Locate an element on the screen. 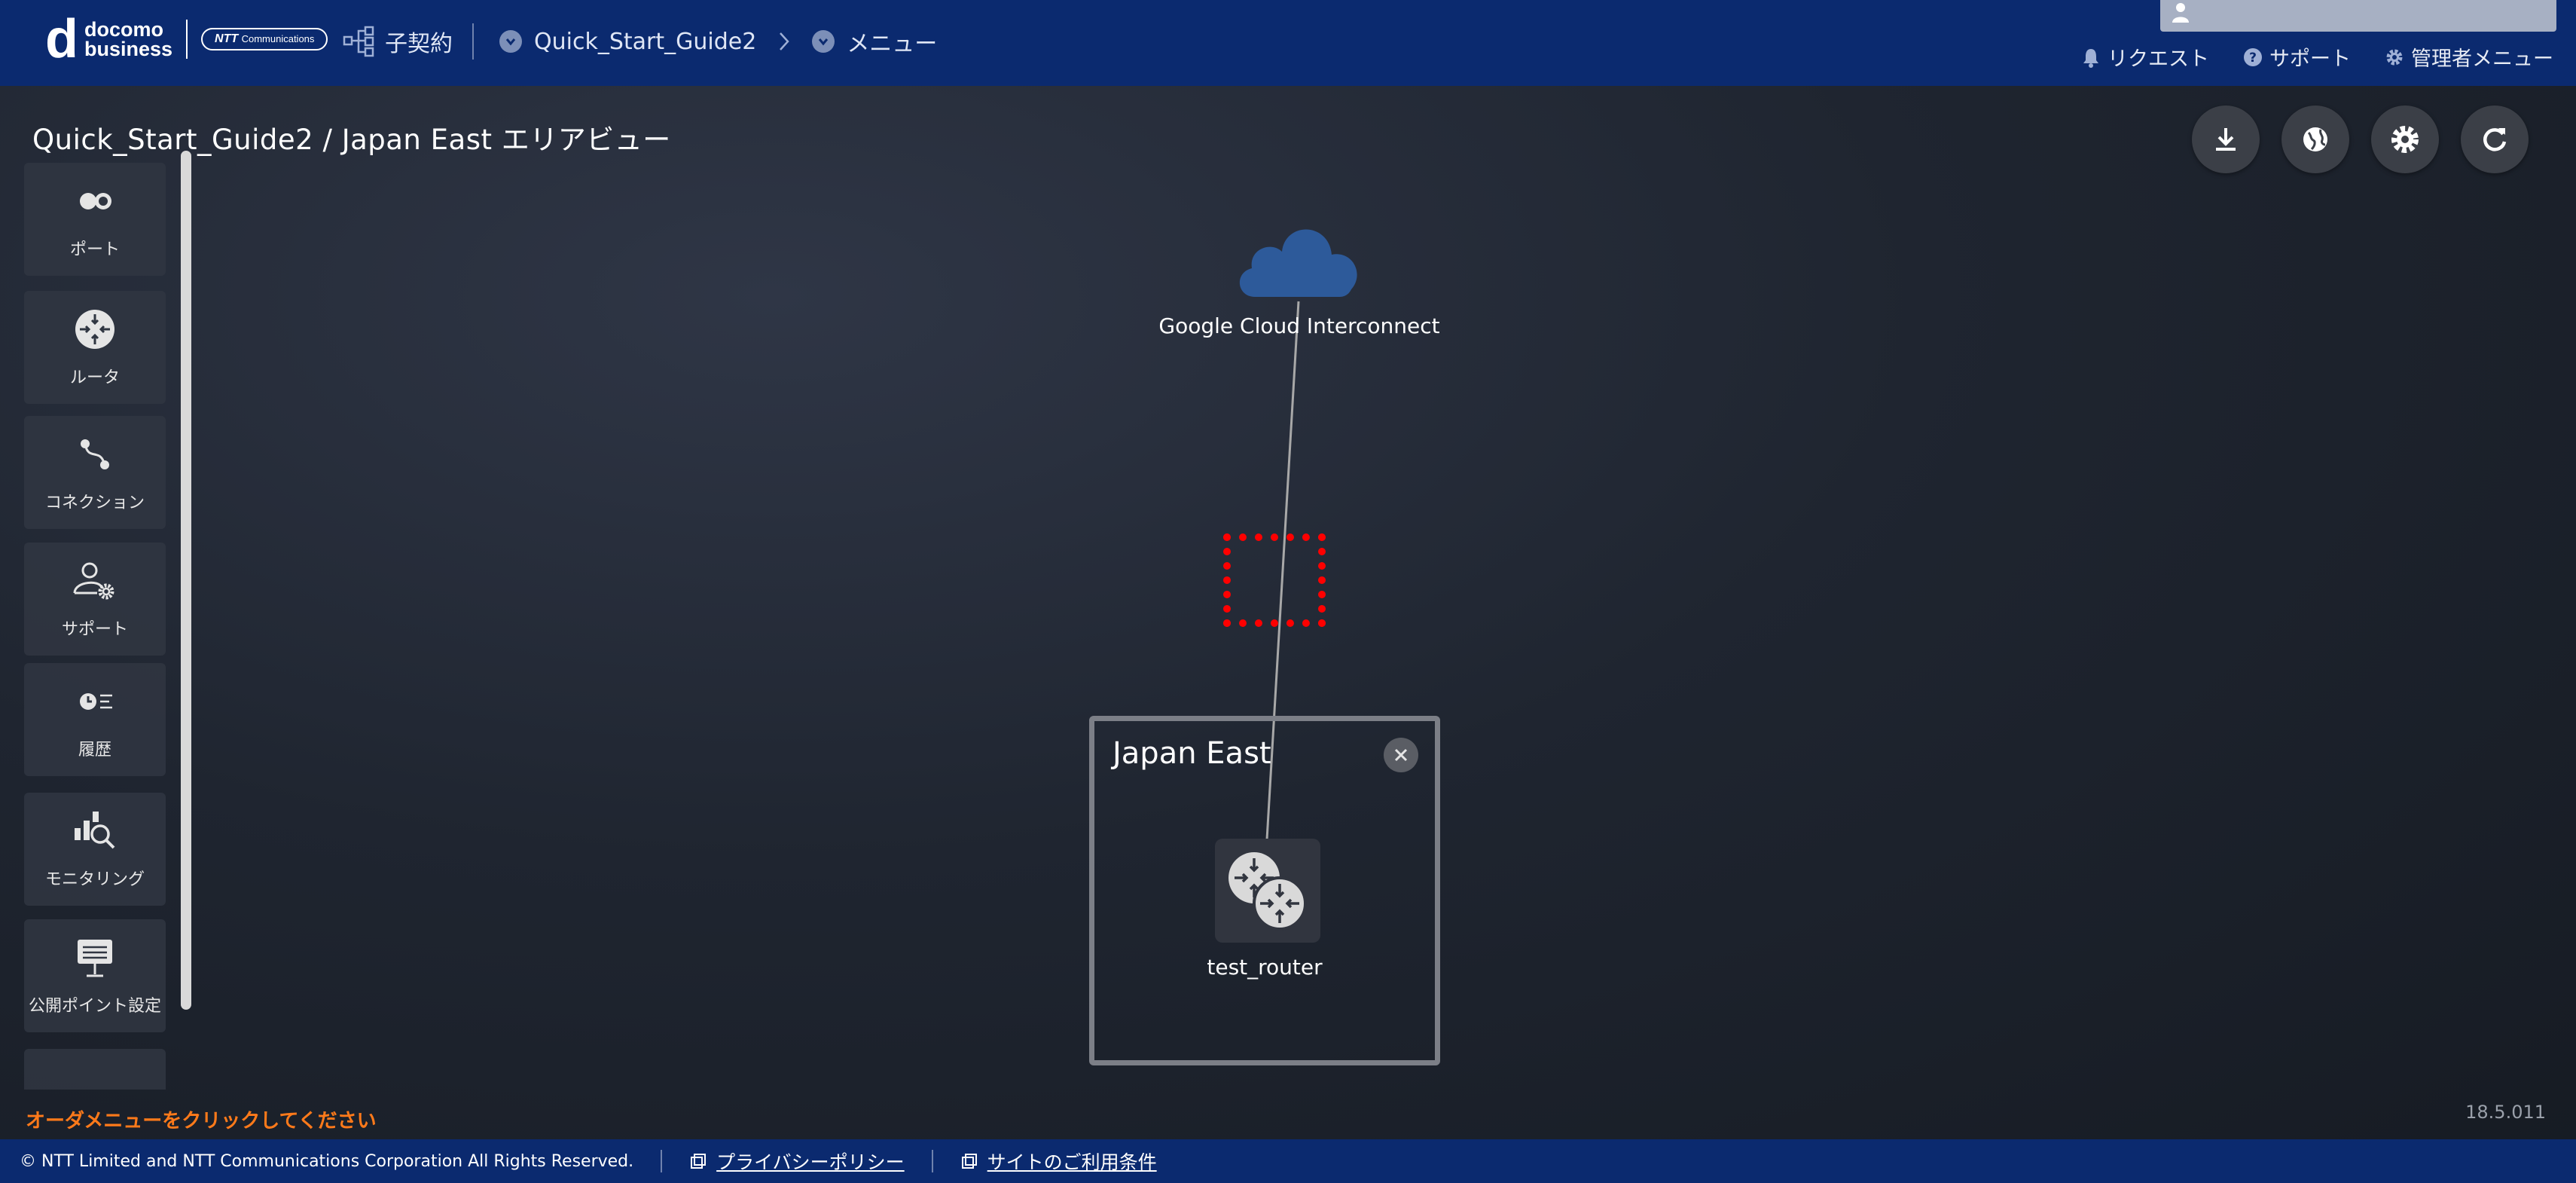 This screenshot has height=1183, width=2576. refresh-button is located at coordinates (2495, 139).